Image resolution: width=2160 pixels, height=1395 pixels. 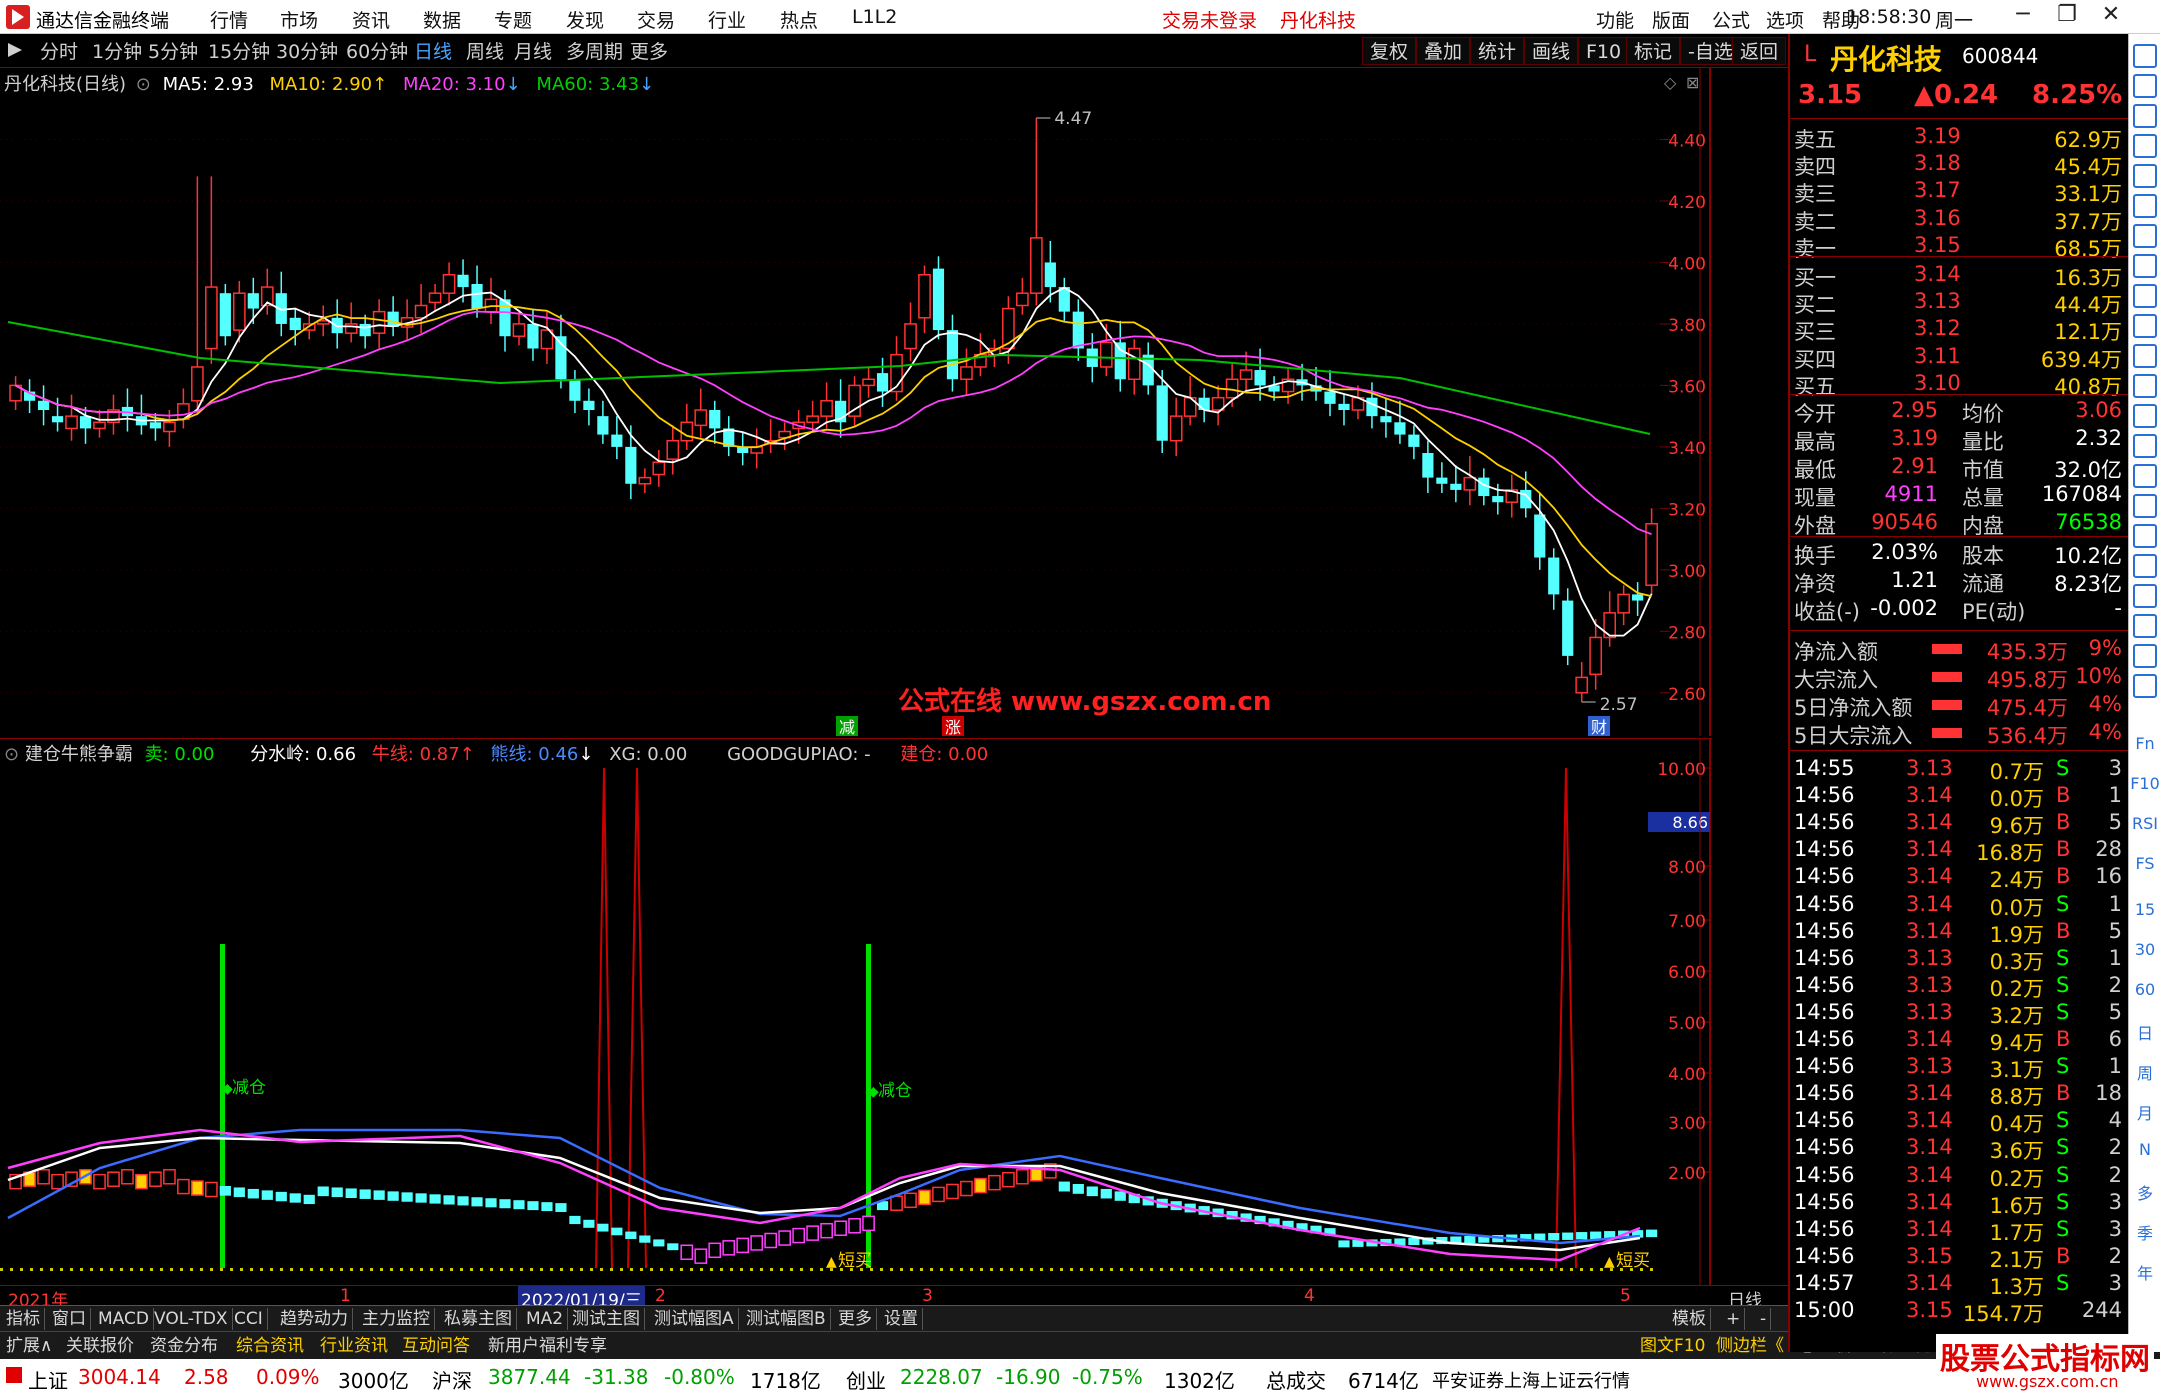 I want to click on indicator-tab-6: 趋势动力, so click(x=314, y=1319).